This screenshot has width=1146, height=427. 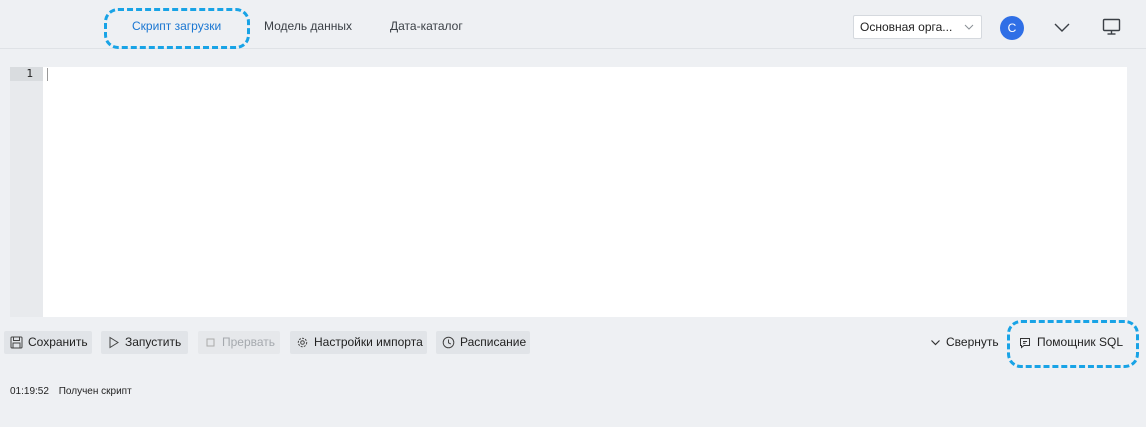 What do you see at coordinates (47, 74) in the screenshot?
I see `text-cursor` at bounding box center [47, 74].